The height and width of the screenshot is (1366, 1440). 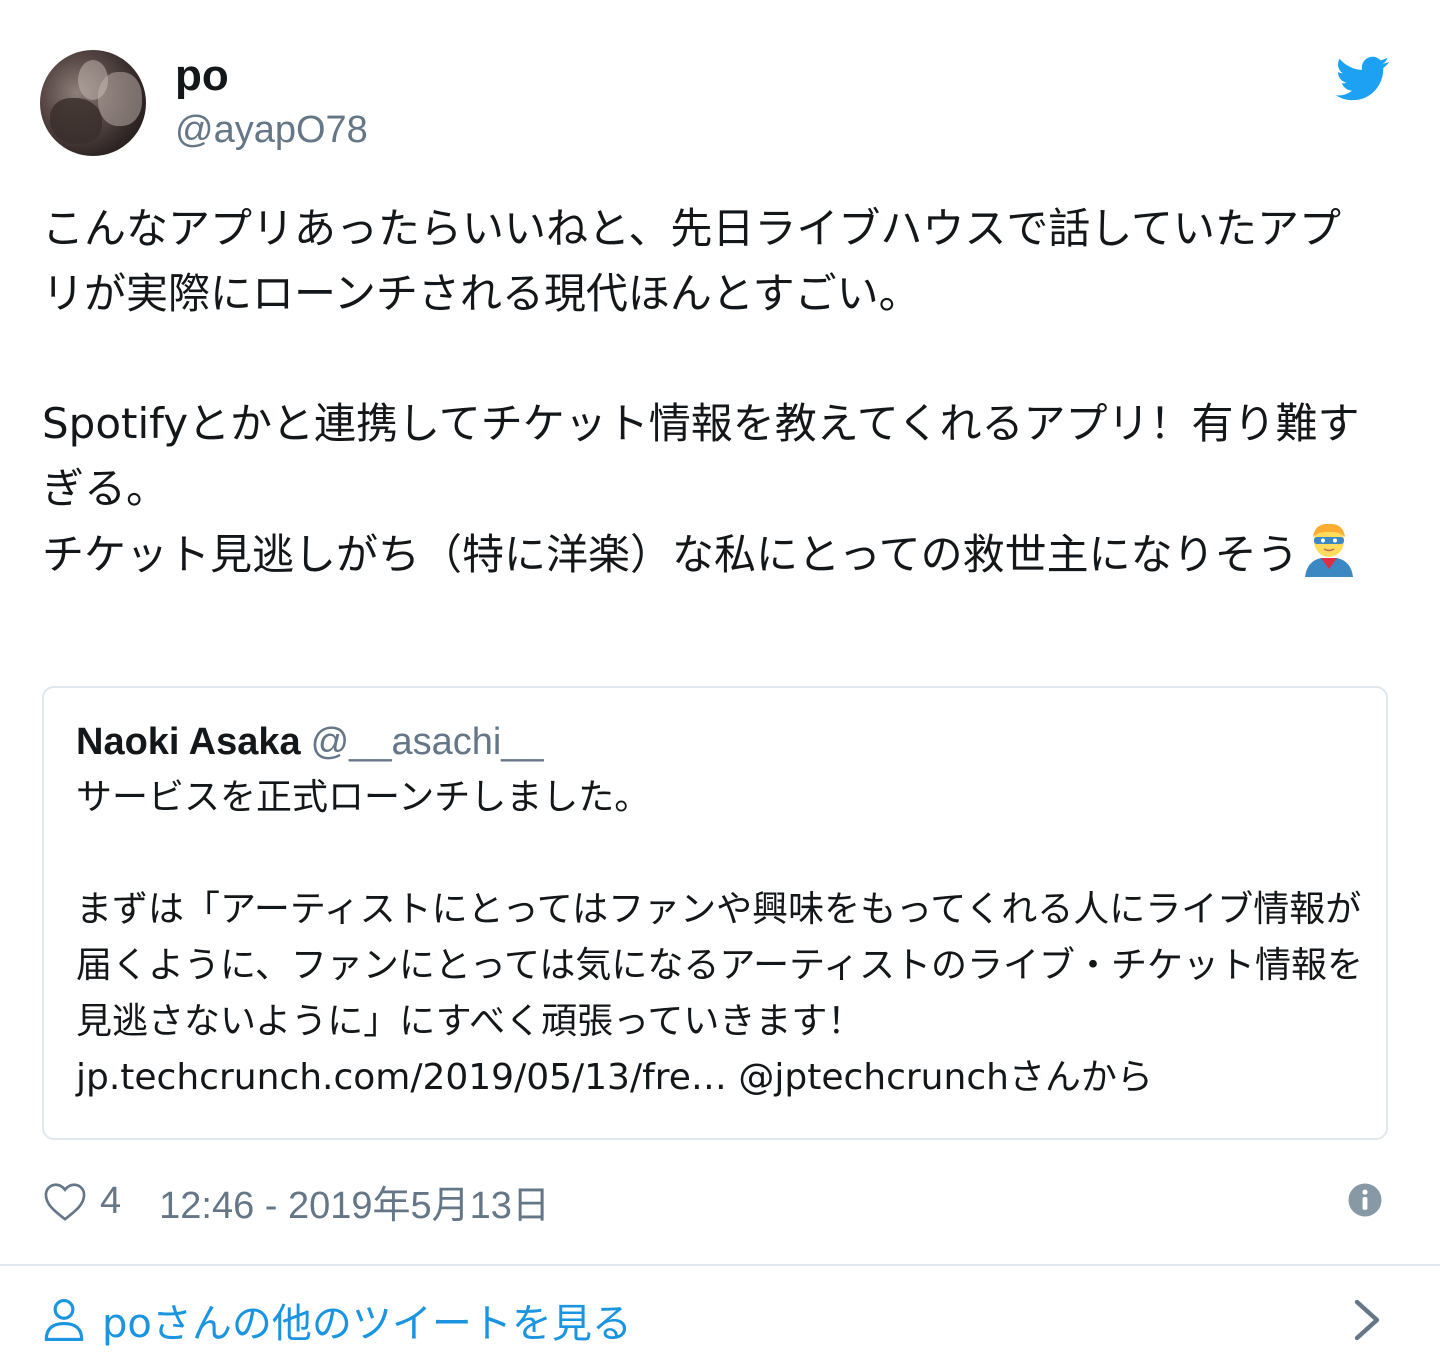 I want to click on like-count: 4, so click(x=111, y=1200).